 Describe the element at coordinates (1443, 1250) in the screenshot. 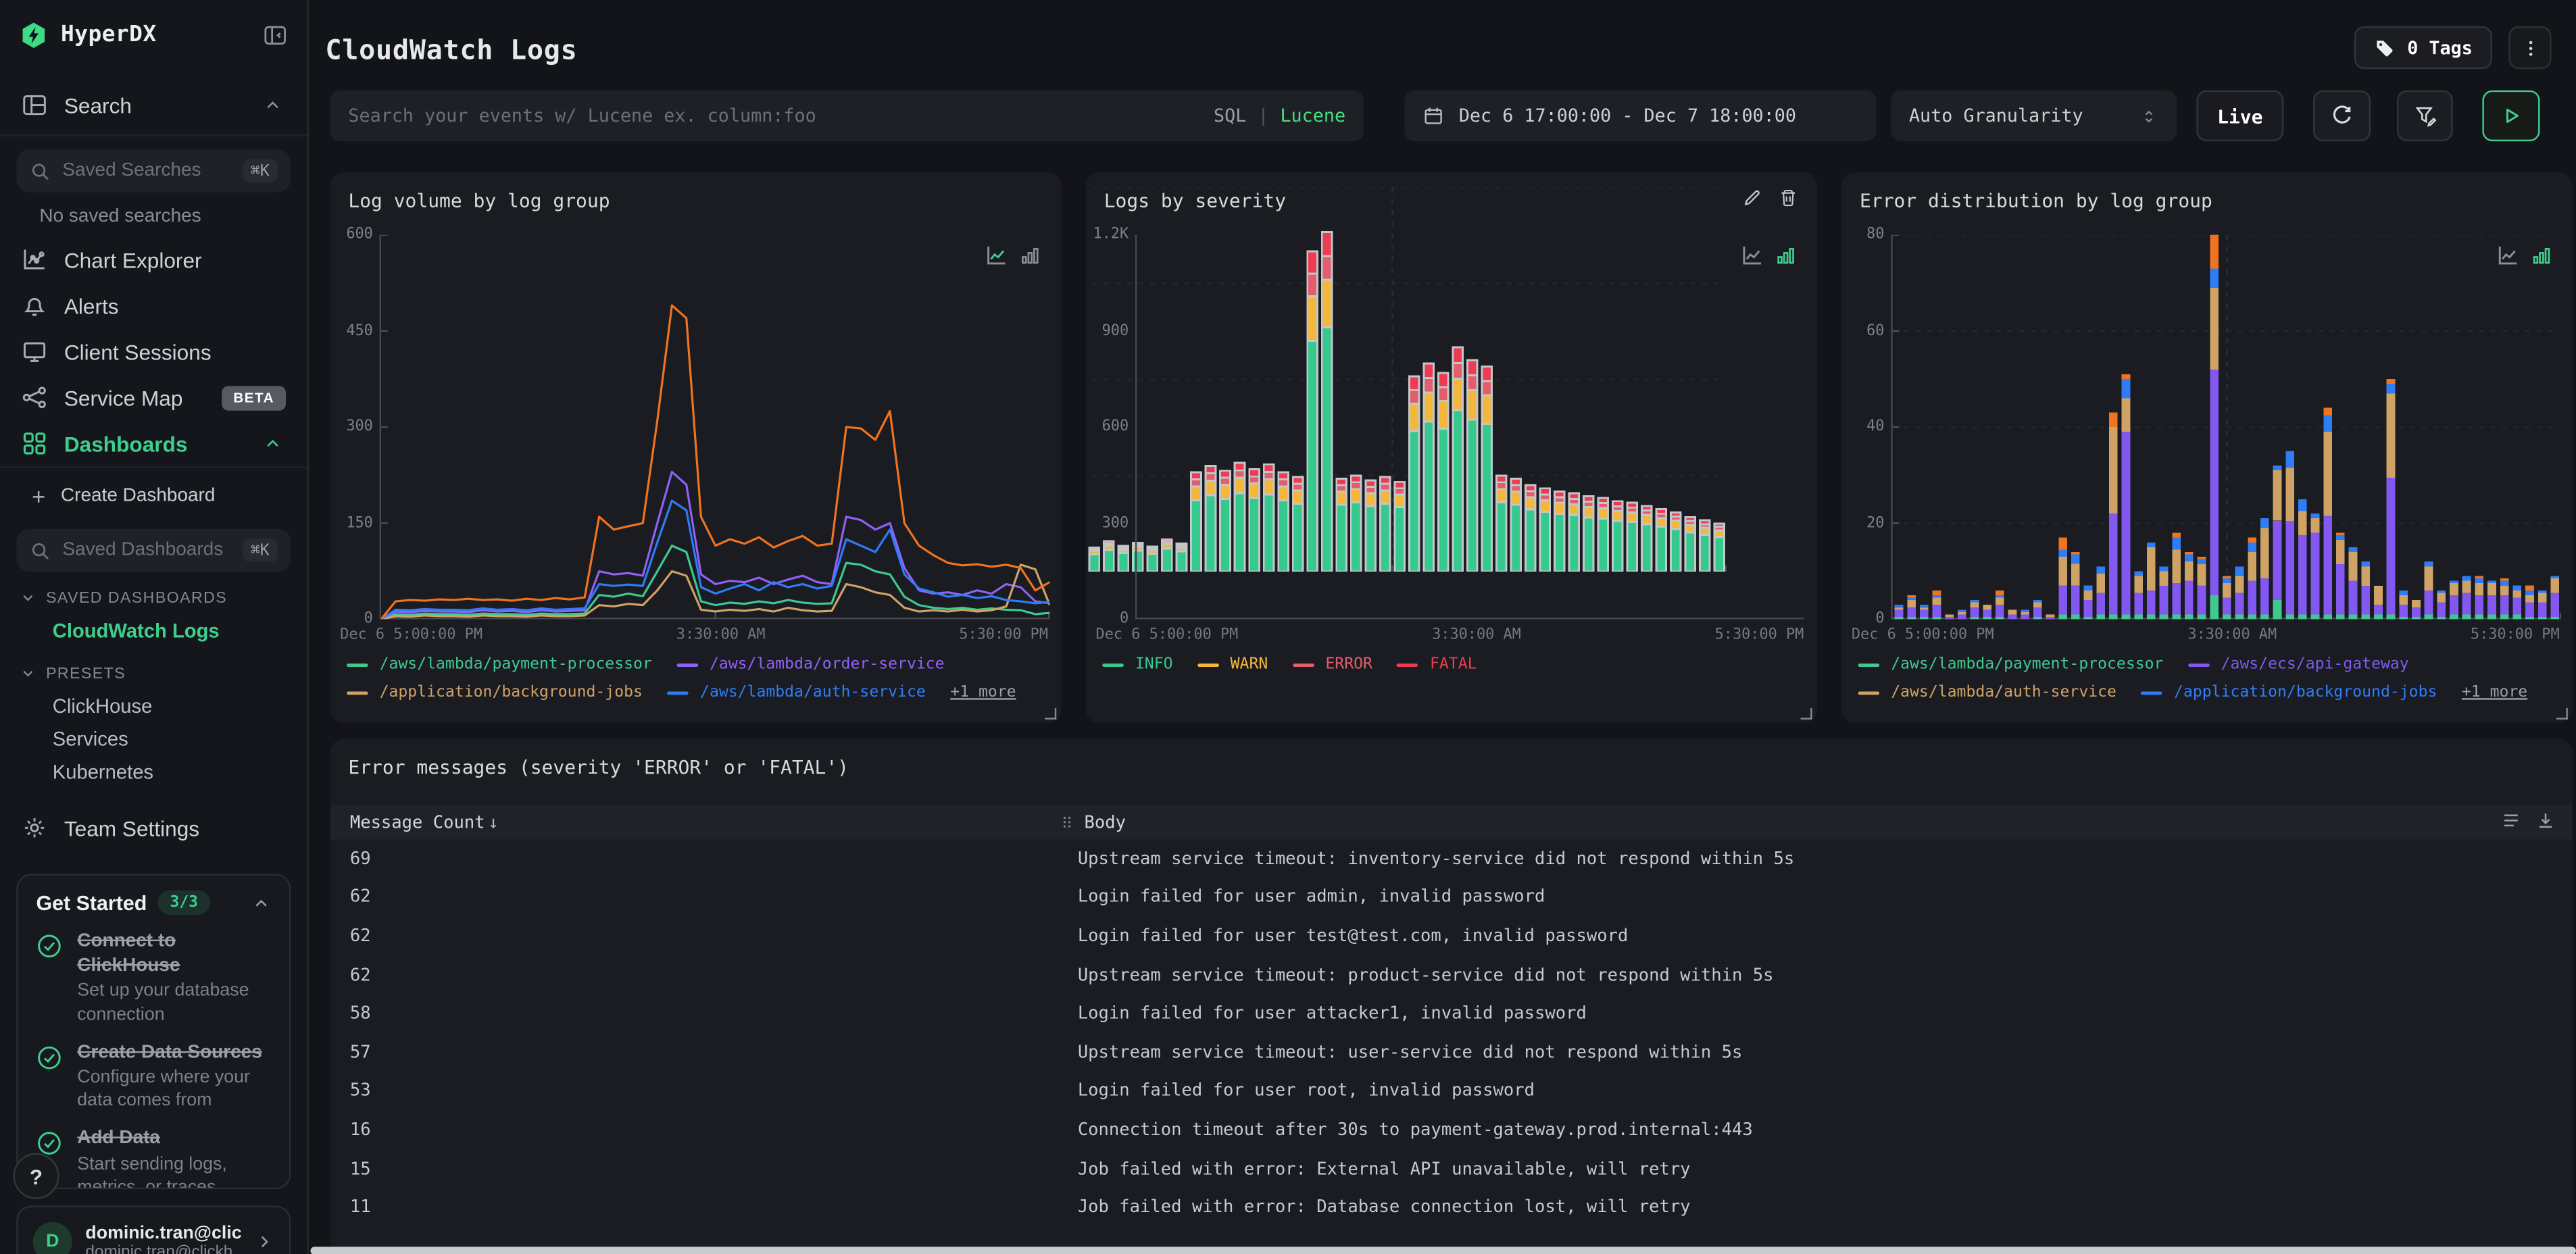

I see `horizontal-scrollbar` at that location.